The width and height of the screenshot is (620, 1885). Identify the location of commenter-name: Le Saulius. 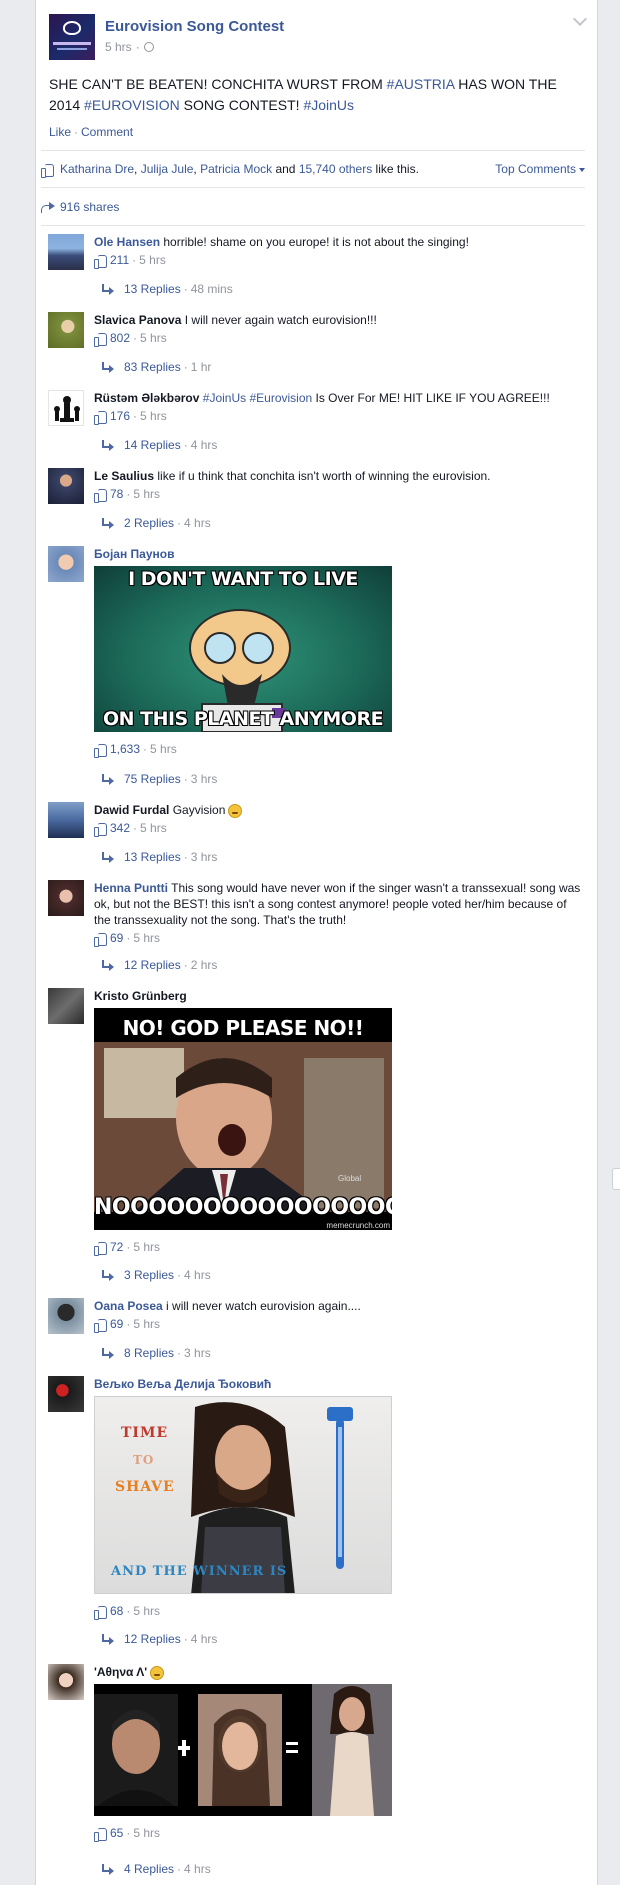
(124, 476).